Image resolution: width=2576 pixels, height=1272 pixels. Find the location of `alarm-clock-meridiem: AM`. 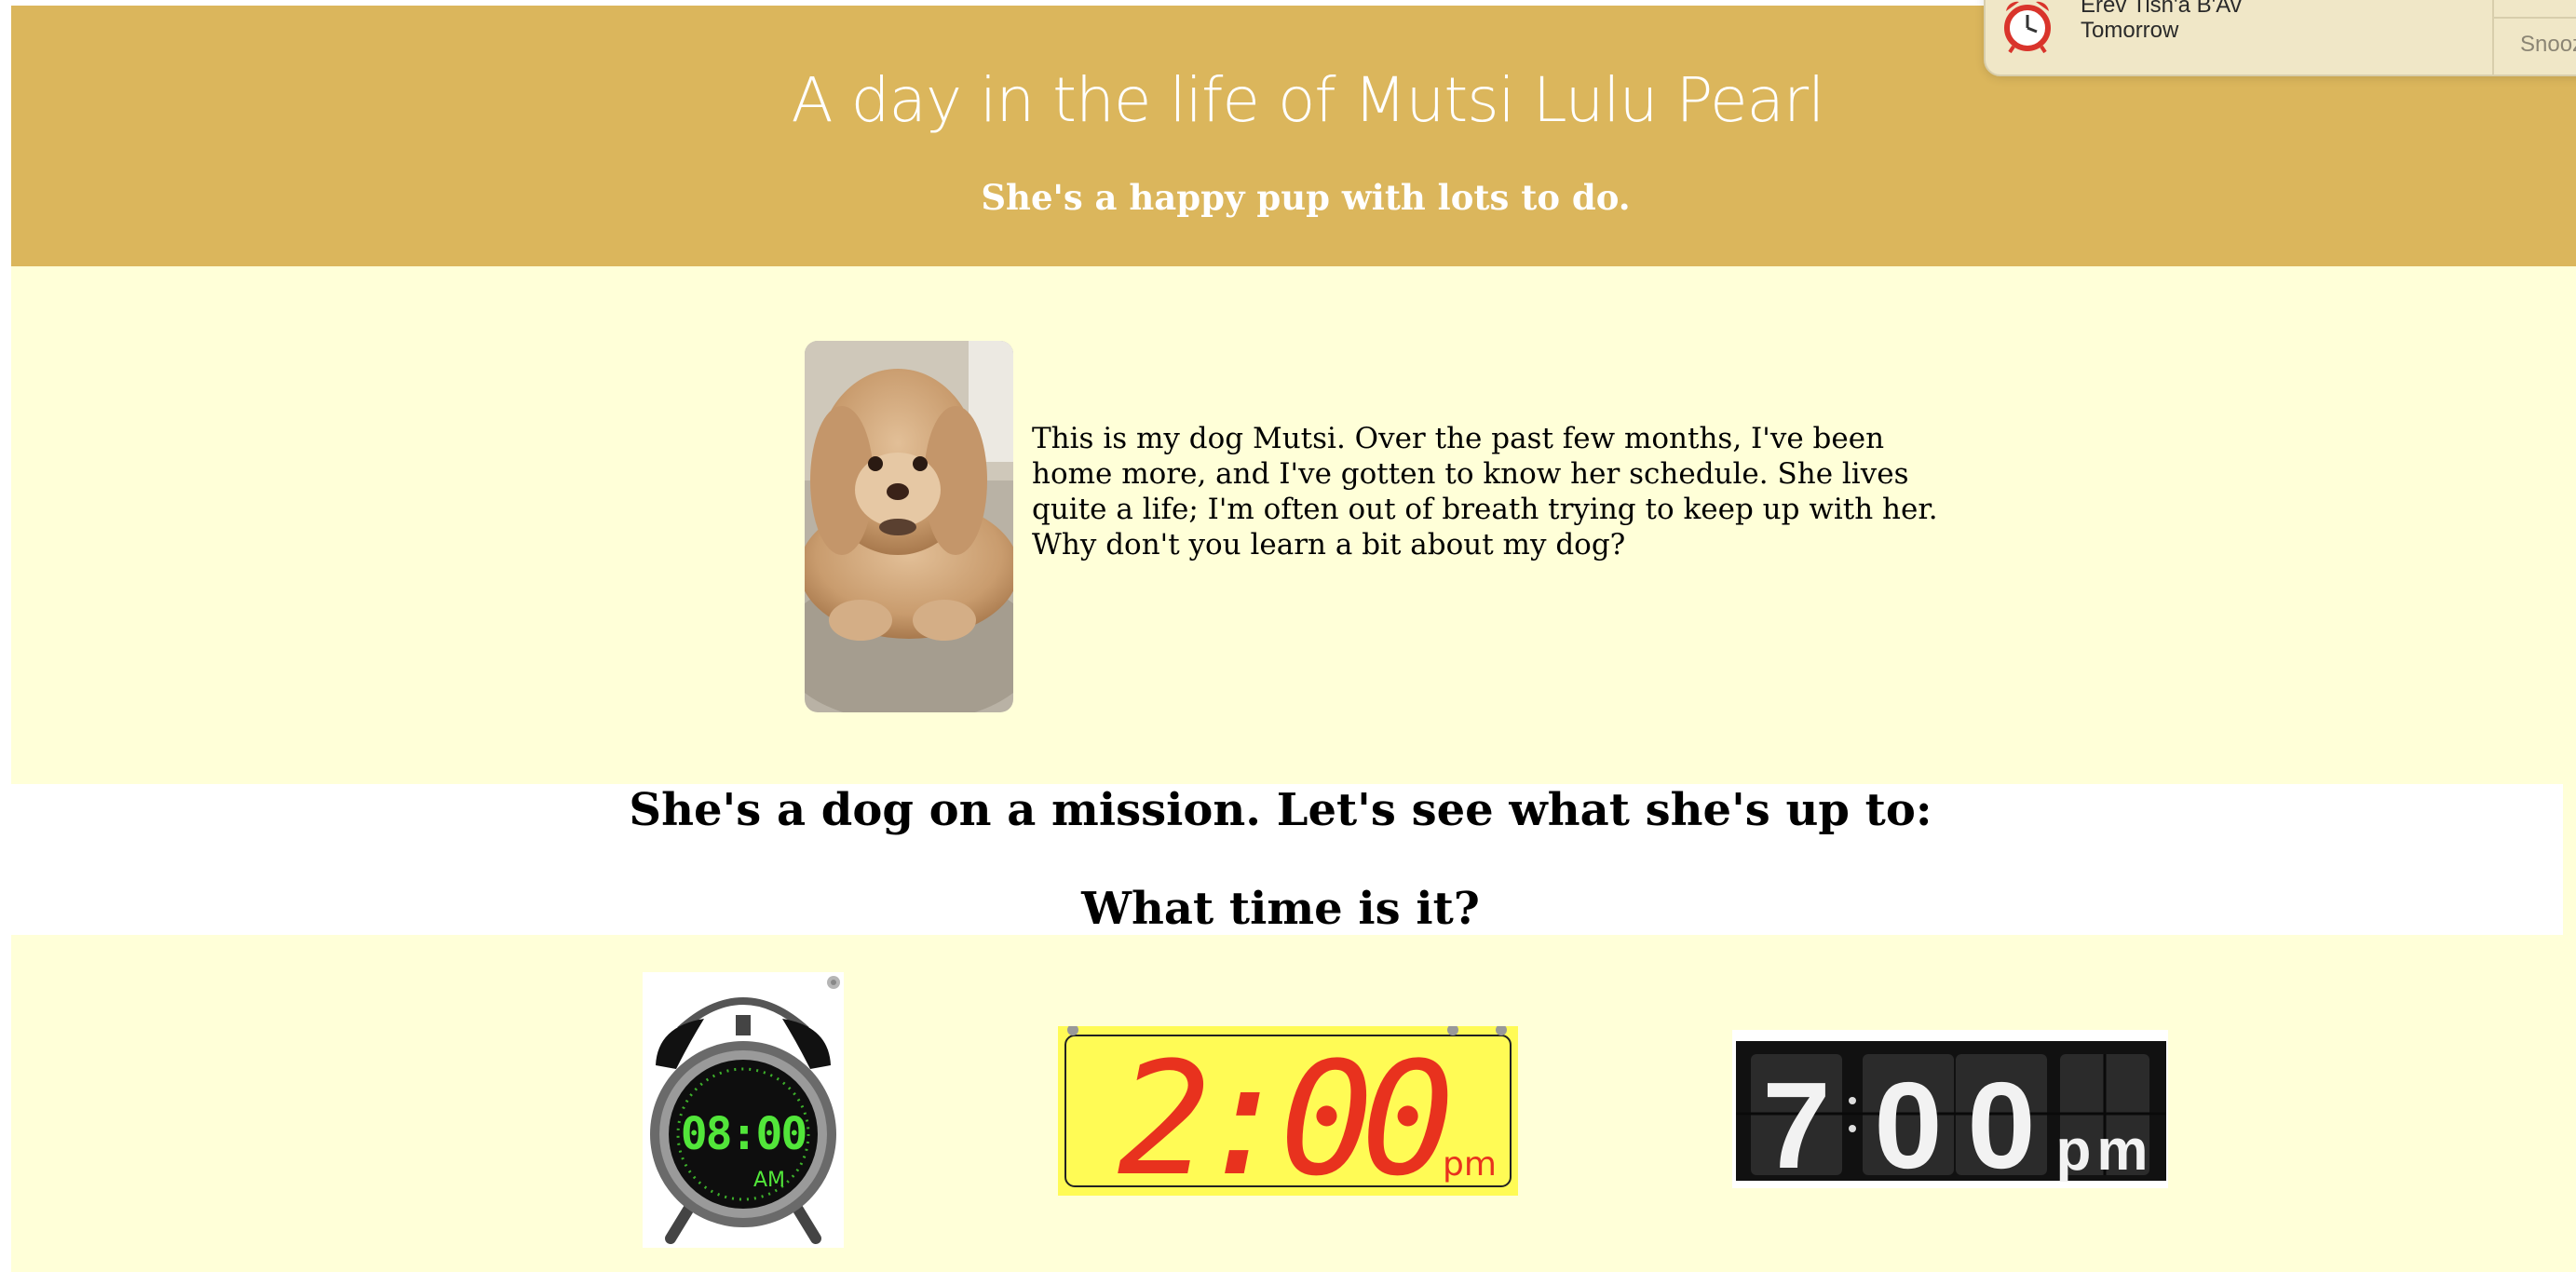

alarm-clock-meridiem: AM is located at coordinates (769, 1180).